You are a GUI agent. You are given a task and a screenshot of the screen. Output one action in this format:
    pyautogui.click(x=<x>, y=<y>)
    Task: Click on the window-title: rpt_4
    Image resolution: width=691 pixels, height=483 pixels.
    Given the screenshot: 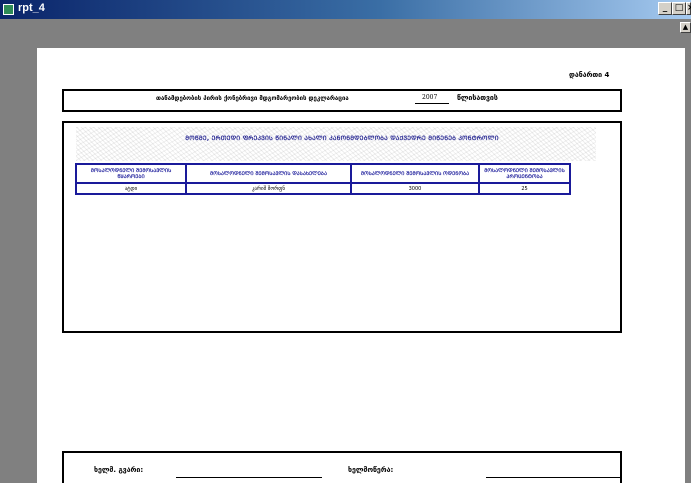 What is the action you would take?
    pyautogui.click(x=31, y=8)
    